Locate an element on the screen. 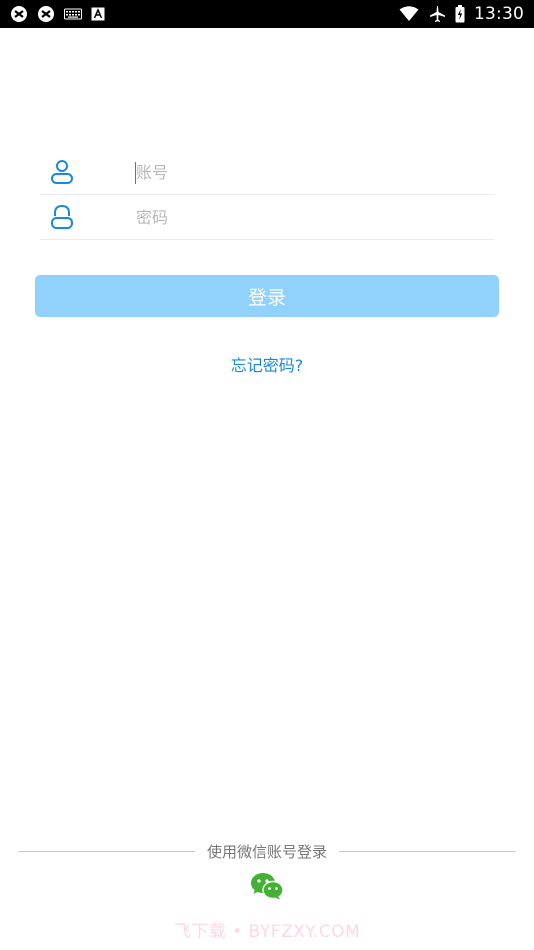 The image size is (534, 950). account-input is located at coordinates (306, 172).